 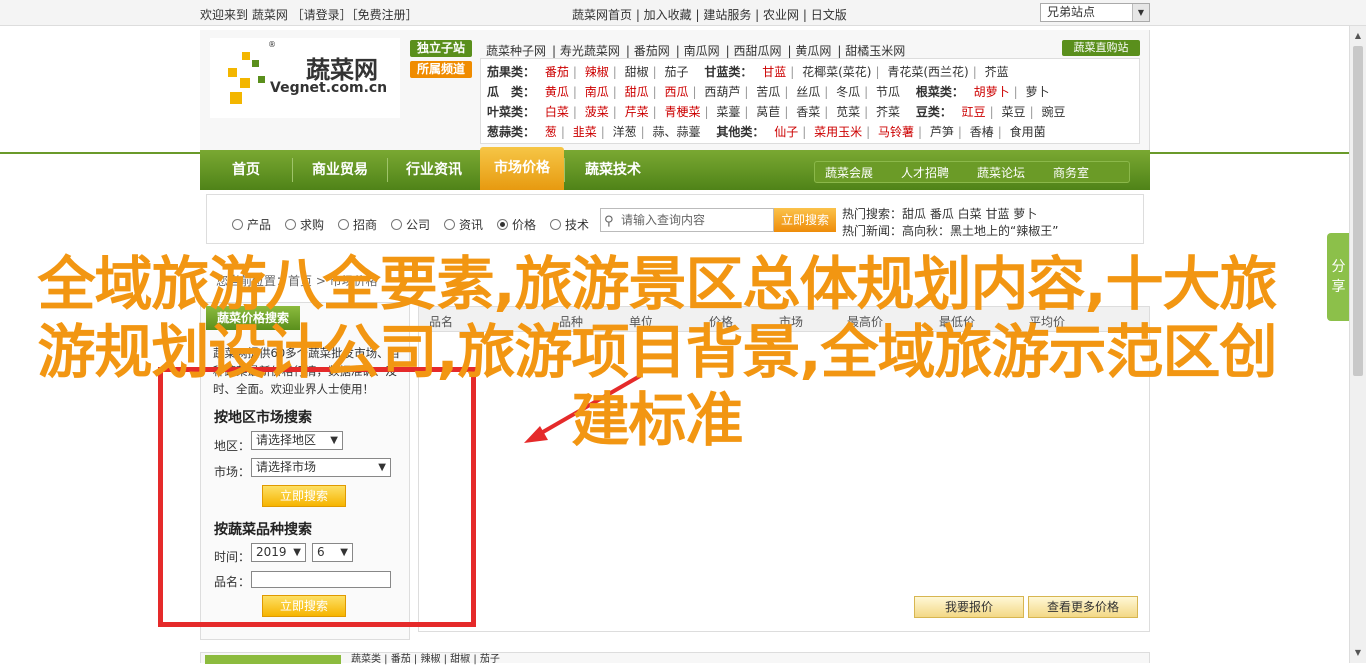 I want to click on category-link: 冬瓜, so click(x=848, y=92).